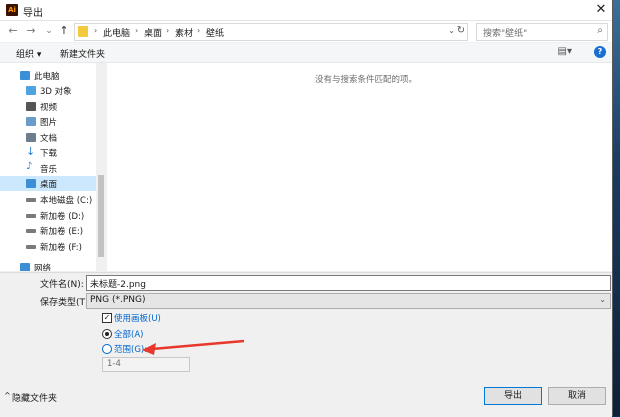  I want to click on sidebar-item-label: 音乐, so click(49, 170).